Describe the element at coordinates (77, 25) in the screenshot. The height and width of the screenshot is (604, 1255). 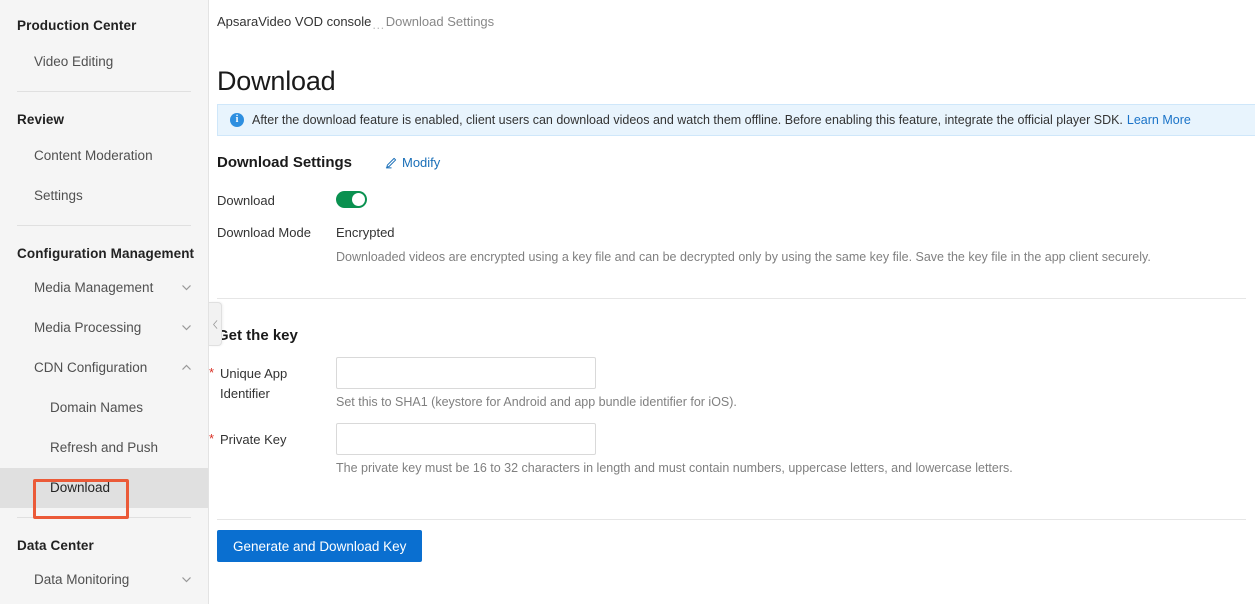
I see `sidebar-group-title-production-center: Production Center` at that location.